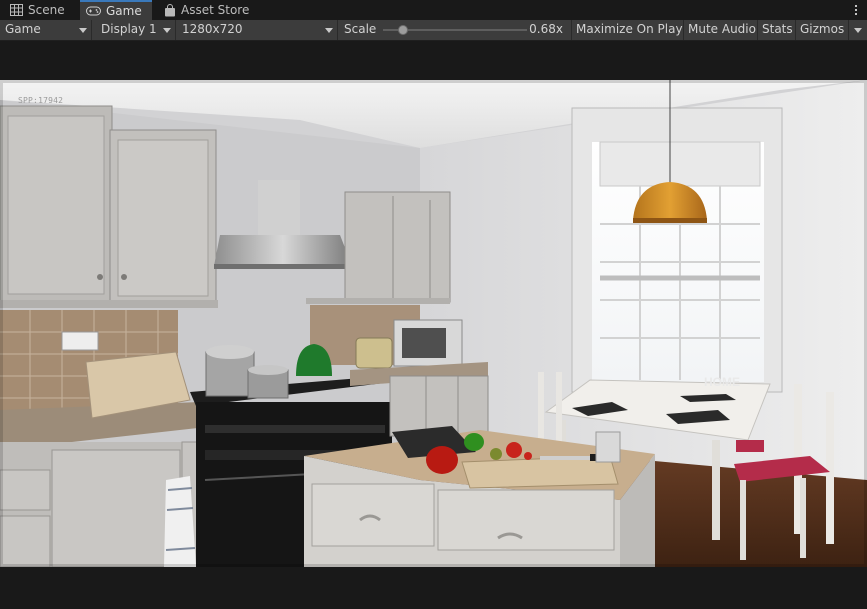 This screenshot has width=867, height=609. I want to click on display-value: Display 1, so click(129, 29).